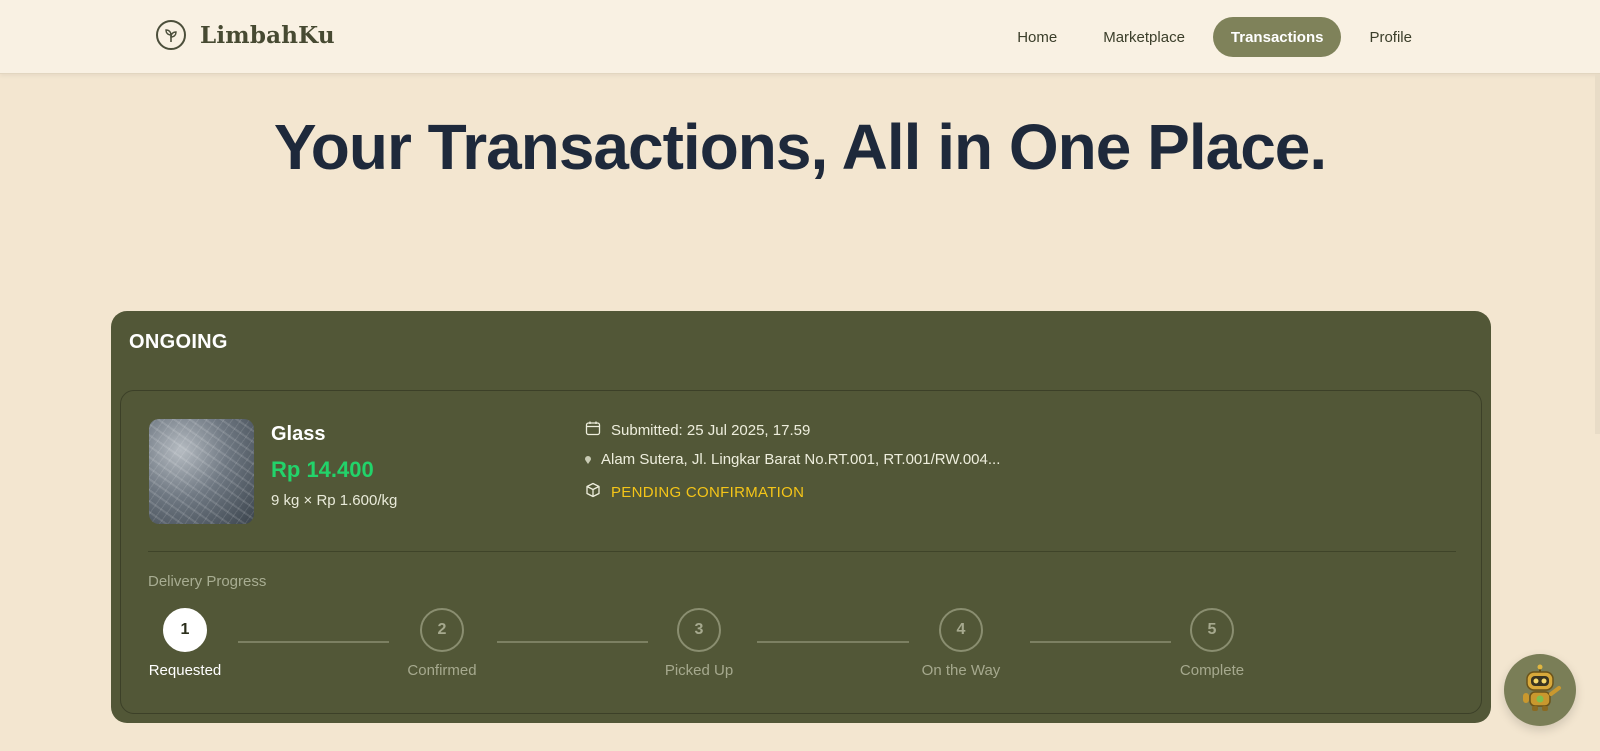  What do you see at coordinates (1390, 37) in the screenshot?
I see `nav-link-profile: Profile` at bounding box center [1390, 37].